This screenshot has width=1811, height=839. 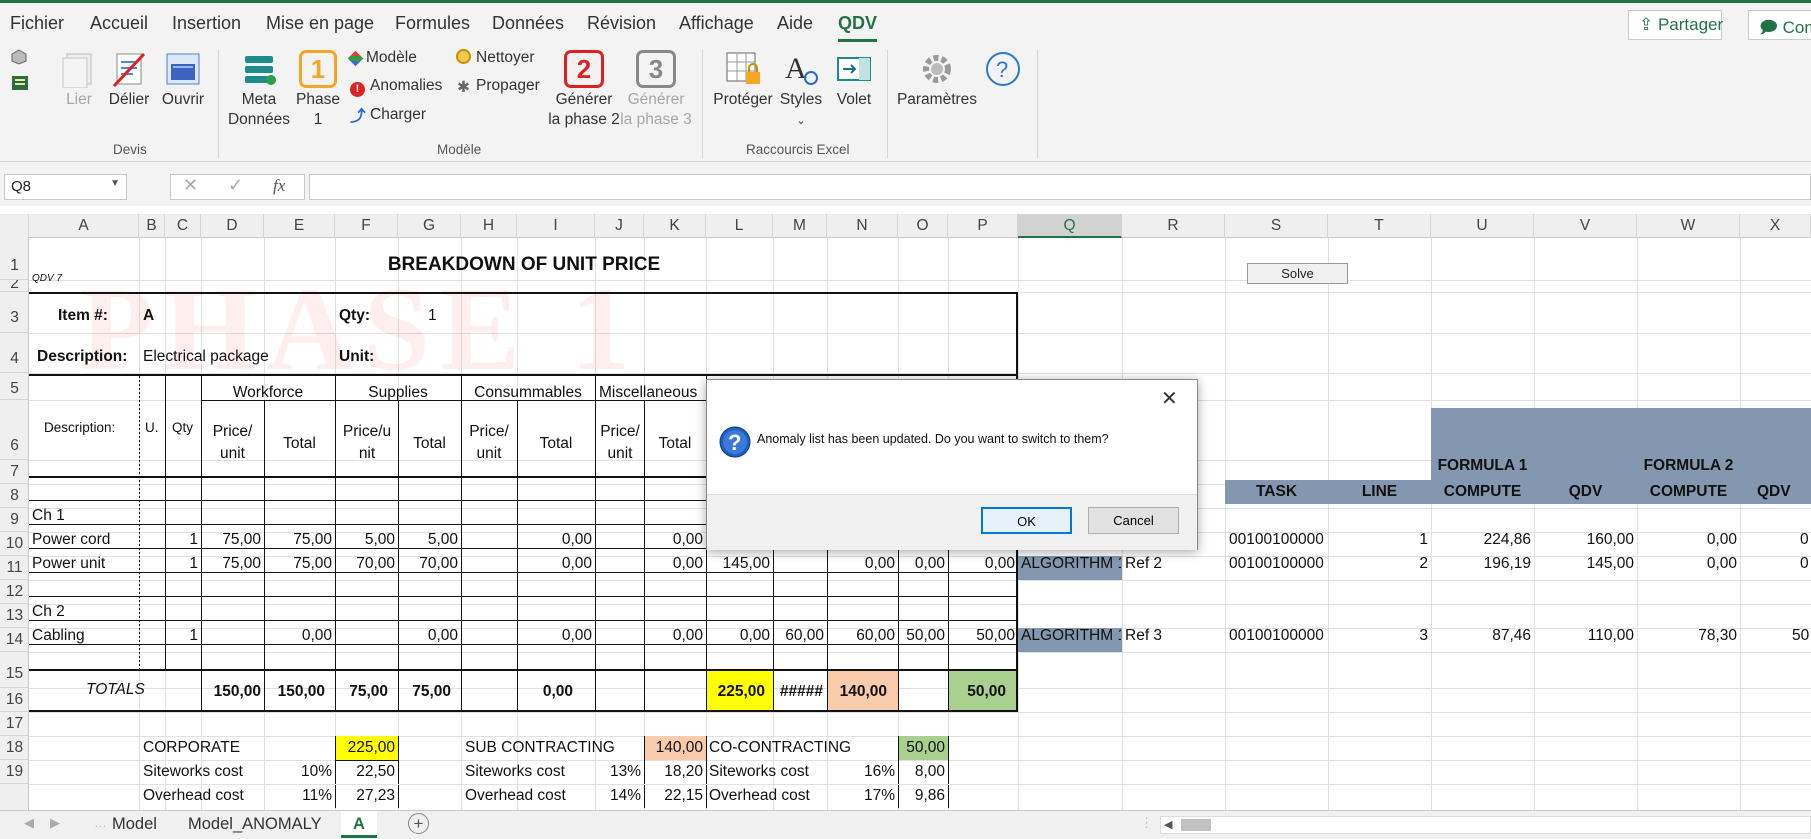 I want to click on row-header: 3, so click(x=14, y=312).